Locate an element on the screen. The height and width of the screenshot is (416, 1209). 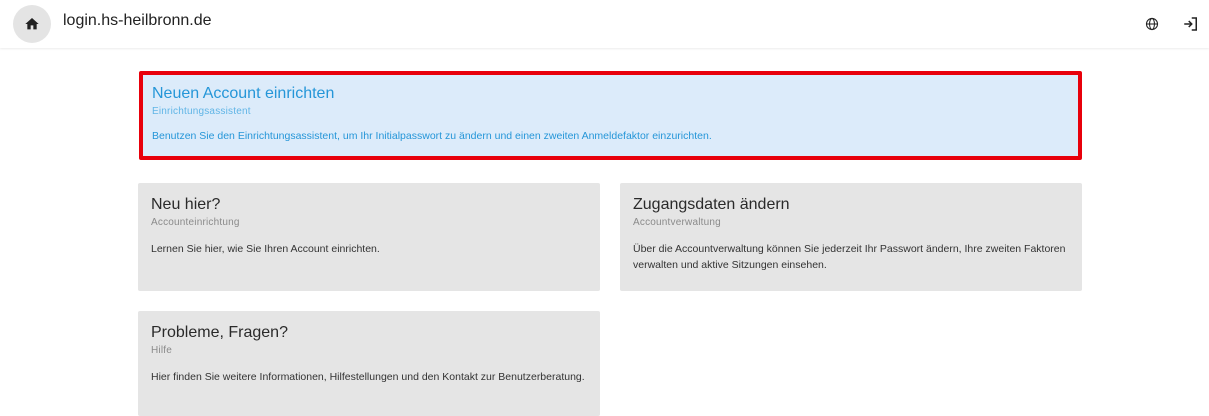
home-button is located at coordinates (32, 24).